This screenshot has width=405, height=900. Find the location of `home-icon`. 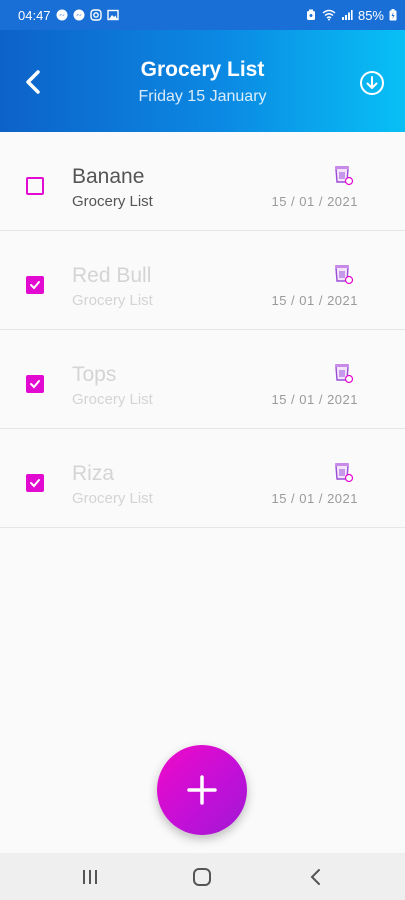

home-icon is located at coordinates (202, 877).